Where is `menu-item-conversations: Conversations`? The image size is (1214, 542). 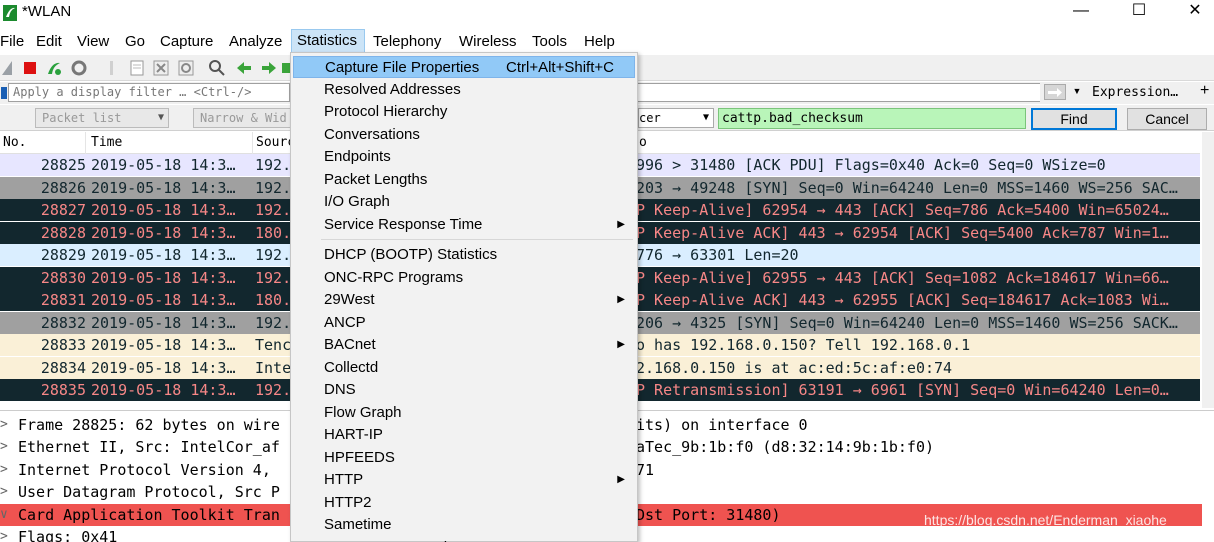 menu-item-conversations: Conversations is located at coordinates (464, 135).